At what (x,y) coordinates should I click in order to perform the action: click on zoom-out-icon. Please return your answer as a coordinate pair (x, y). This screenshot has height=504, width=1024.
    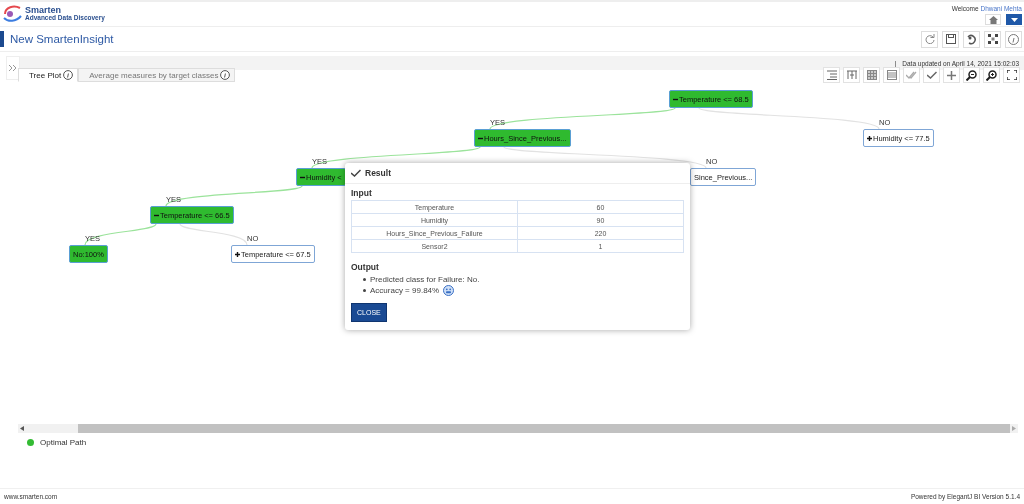
    Looking at the image, I should click on (971, 75).